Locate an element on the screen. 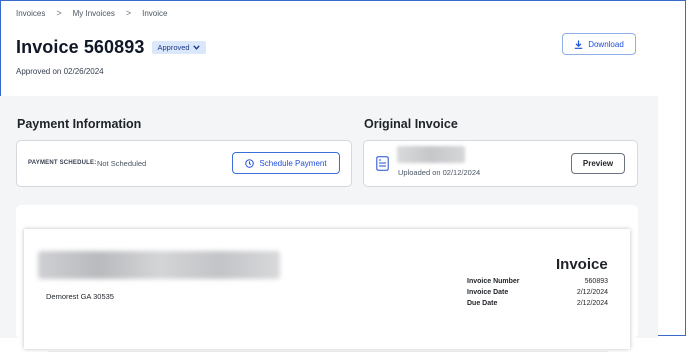  uploaded-date: Uploaded on 02/12/2024 is located at coordinates (439, 172).